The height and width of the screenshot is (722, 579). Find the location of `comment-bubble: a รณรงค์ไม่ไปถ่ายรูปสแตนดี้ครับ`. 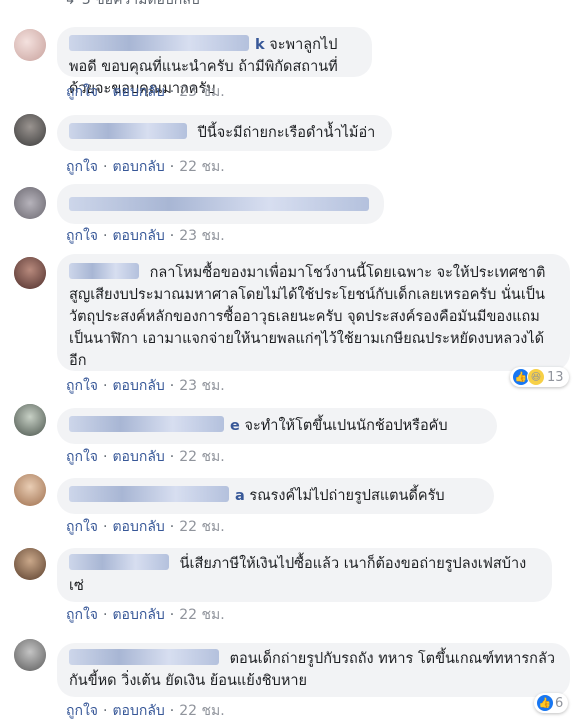

comment-bubble: a รณรงค์ไม่ไปถ่ายรูปสแตนดี้ครับ is located at coordinates (275, 496).